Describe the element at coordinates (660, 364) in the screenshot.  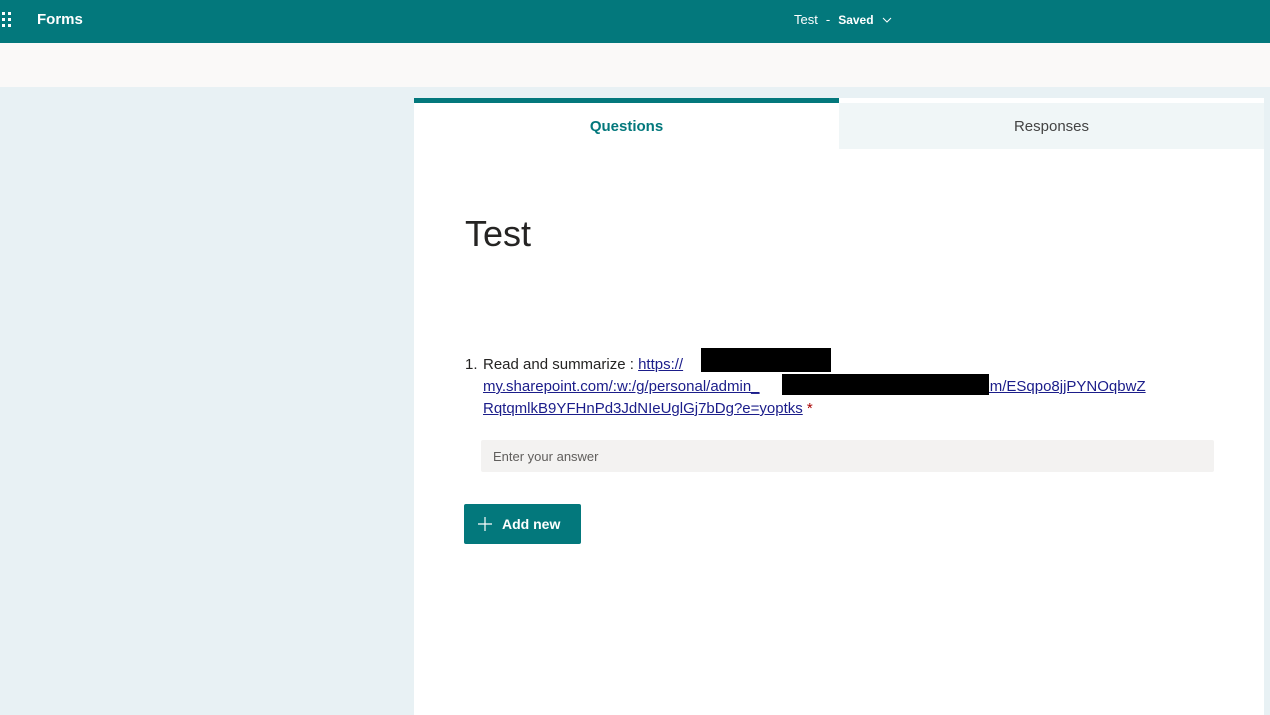
I see `question-link-part1: https://` at that location.